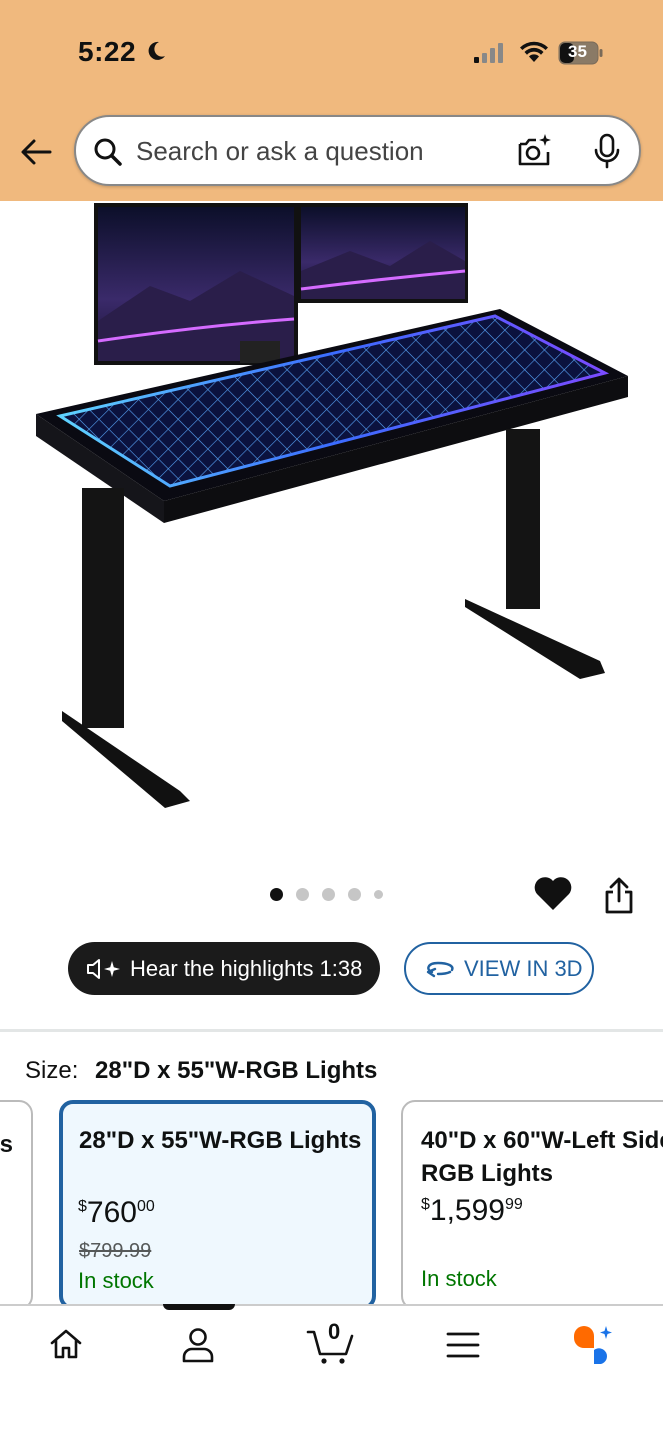 Image resolution: width=663 pixels, height=1440 pixels. Describe the element at coordinates (467, 1210) in the screenshot. I see `price-whole: 1,599` at that location.